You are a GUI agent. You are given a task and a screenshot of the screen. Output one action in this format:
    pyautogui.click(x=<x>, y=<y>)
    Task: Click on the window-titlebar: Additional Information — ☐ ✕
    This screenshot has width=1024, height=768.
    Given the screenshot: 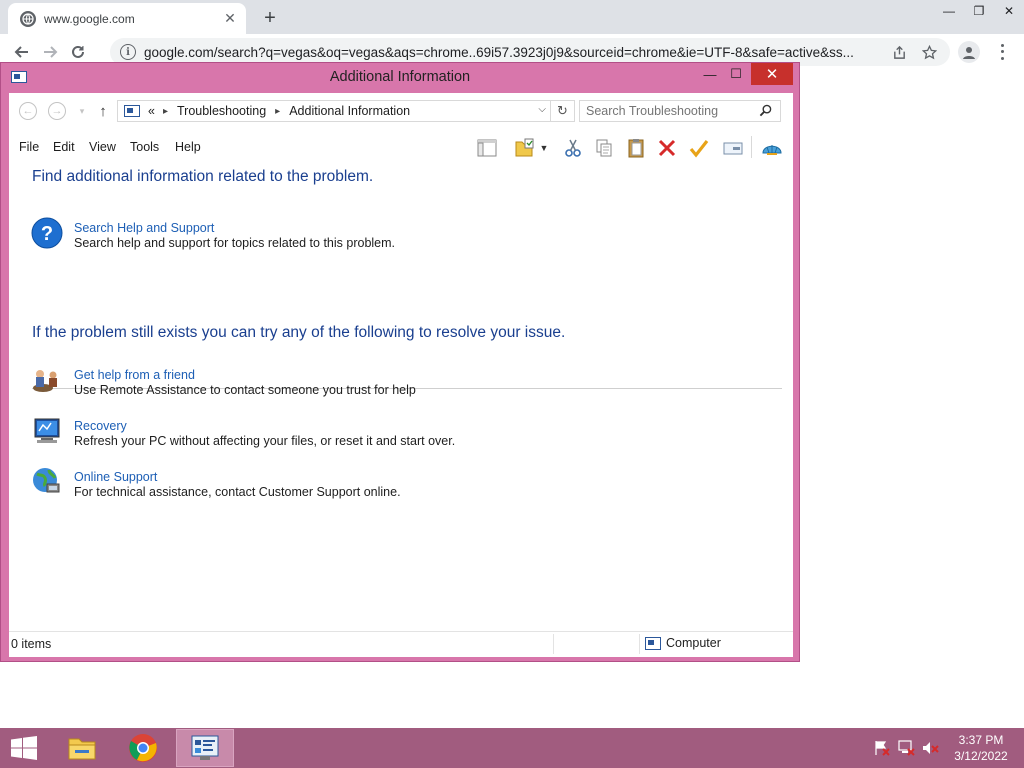 What is the action you would take?
    pyautogui.click(x=400, y=77)
    